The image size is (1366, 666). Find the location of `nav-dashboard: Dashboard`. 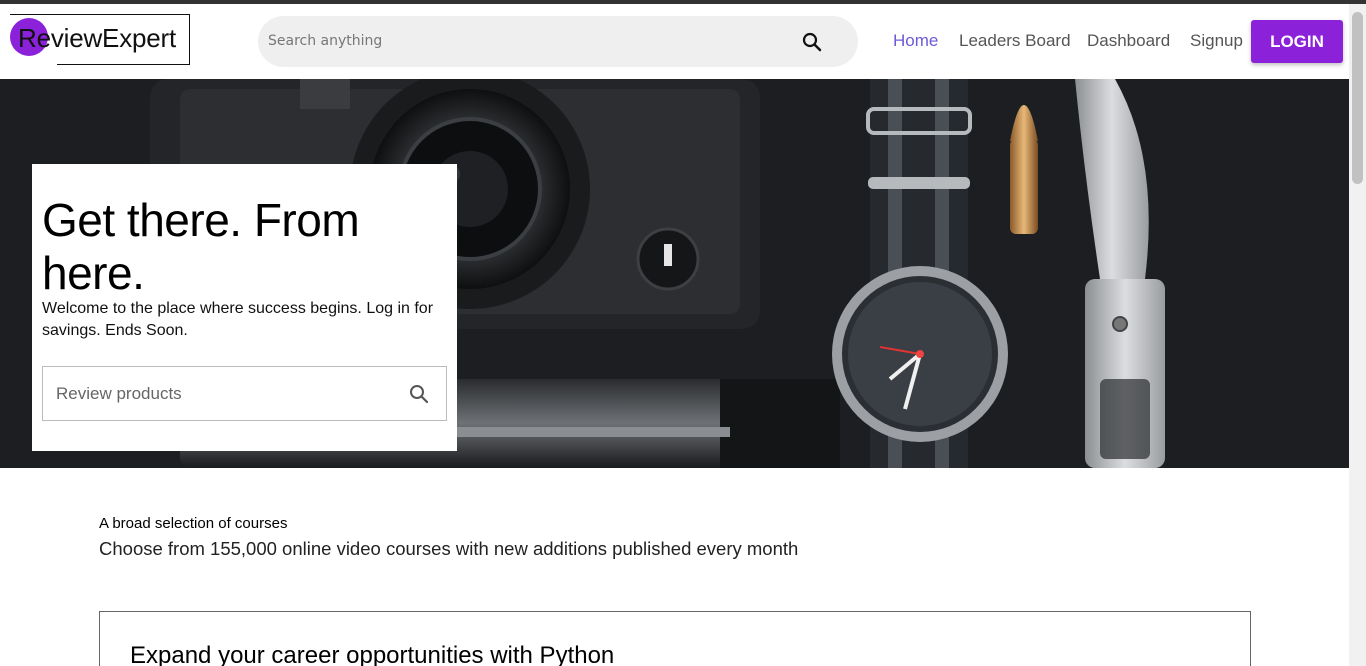

nav-dashboard: Dashboard is located at coordinates (1128, 41).